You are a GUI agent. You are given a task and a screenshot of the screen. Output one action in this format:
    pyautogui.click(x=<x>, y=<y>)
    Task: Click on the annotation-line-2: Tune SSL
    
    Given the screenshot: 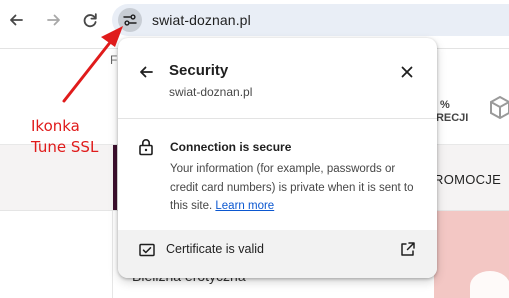 What is the action you would take?
    pyautogui.click(x=65, y=147)
    